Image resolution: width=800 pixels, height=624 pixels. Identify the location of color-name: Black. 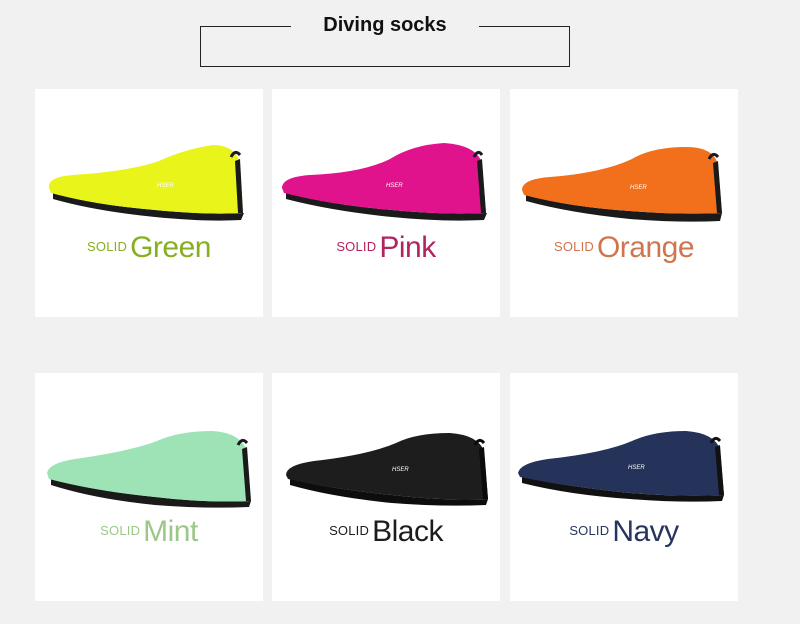
(407, 531).